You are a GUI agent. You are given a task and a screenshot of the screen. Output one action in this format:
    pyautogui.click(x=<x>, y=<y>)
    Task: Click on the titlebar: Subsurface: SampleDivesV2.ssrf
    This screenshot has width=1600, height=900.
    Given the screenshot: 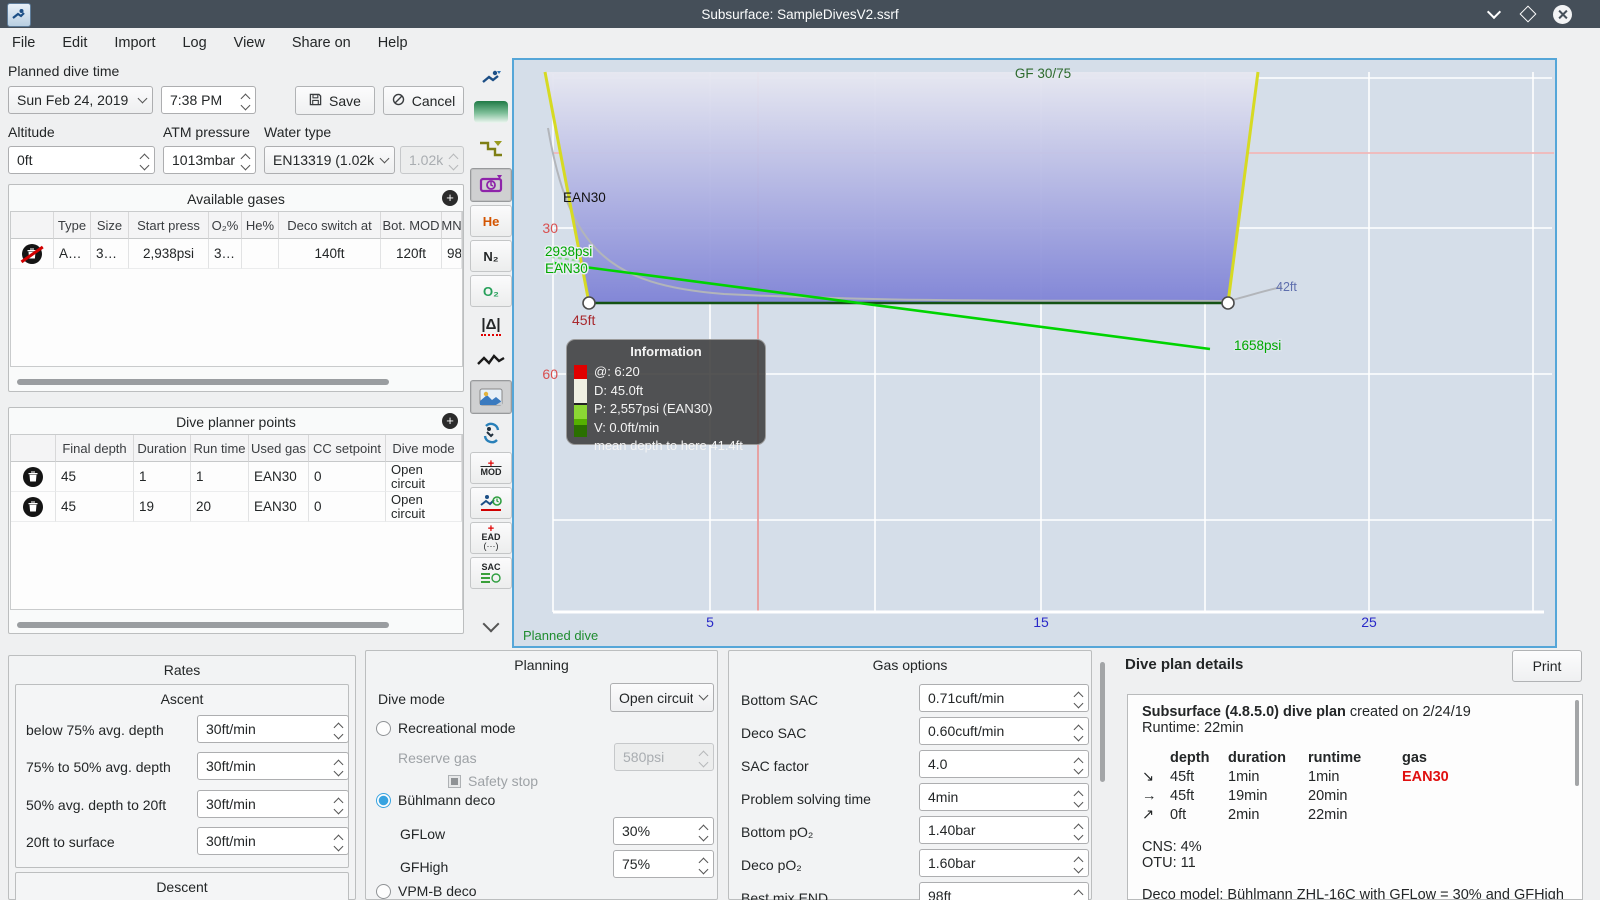 What is the action you would take?
    pyautogui.click(x=800, y=14)
    